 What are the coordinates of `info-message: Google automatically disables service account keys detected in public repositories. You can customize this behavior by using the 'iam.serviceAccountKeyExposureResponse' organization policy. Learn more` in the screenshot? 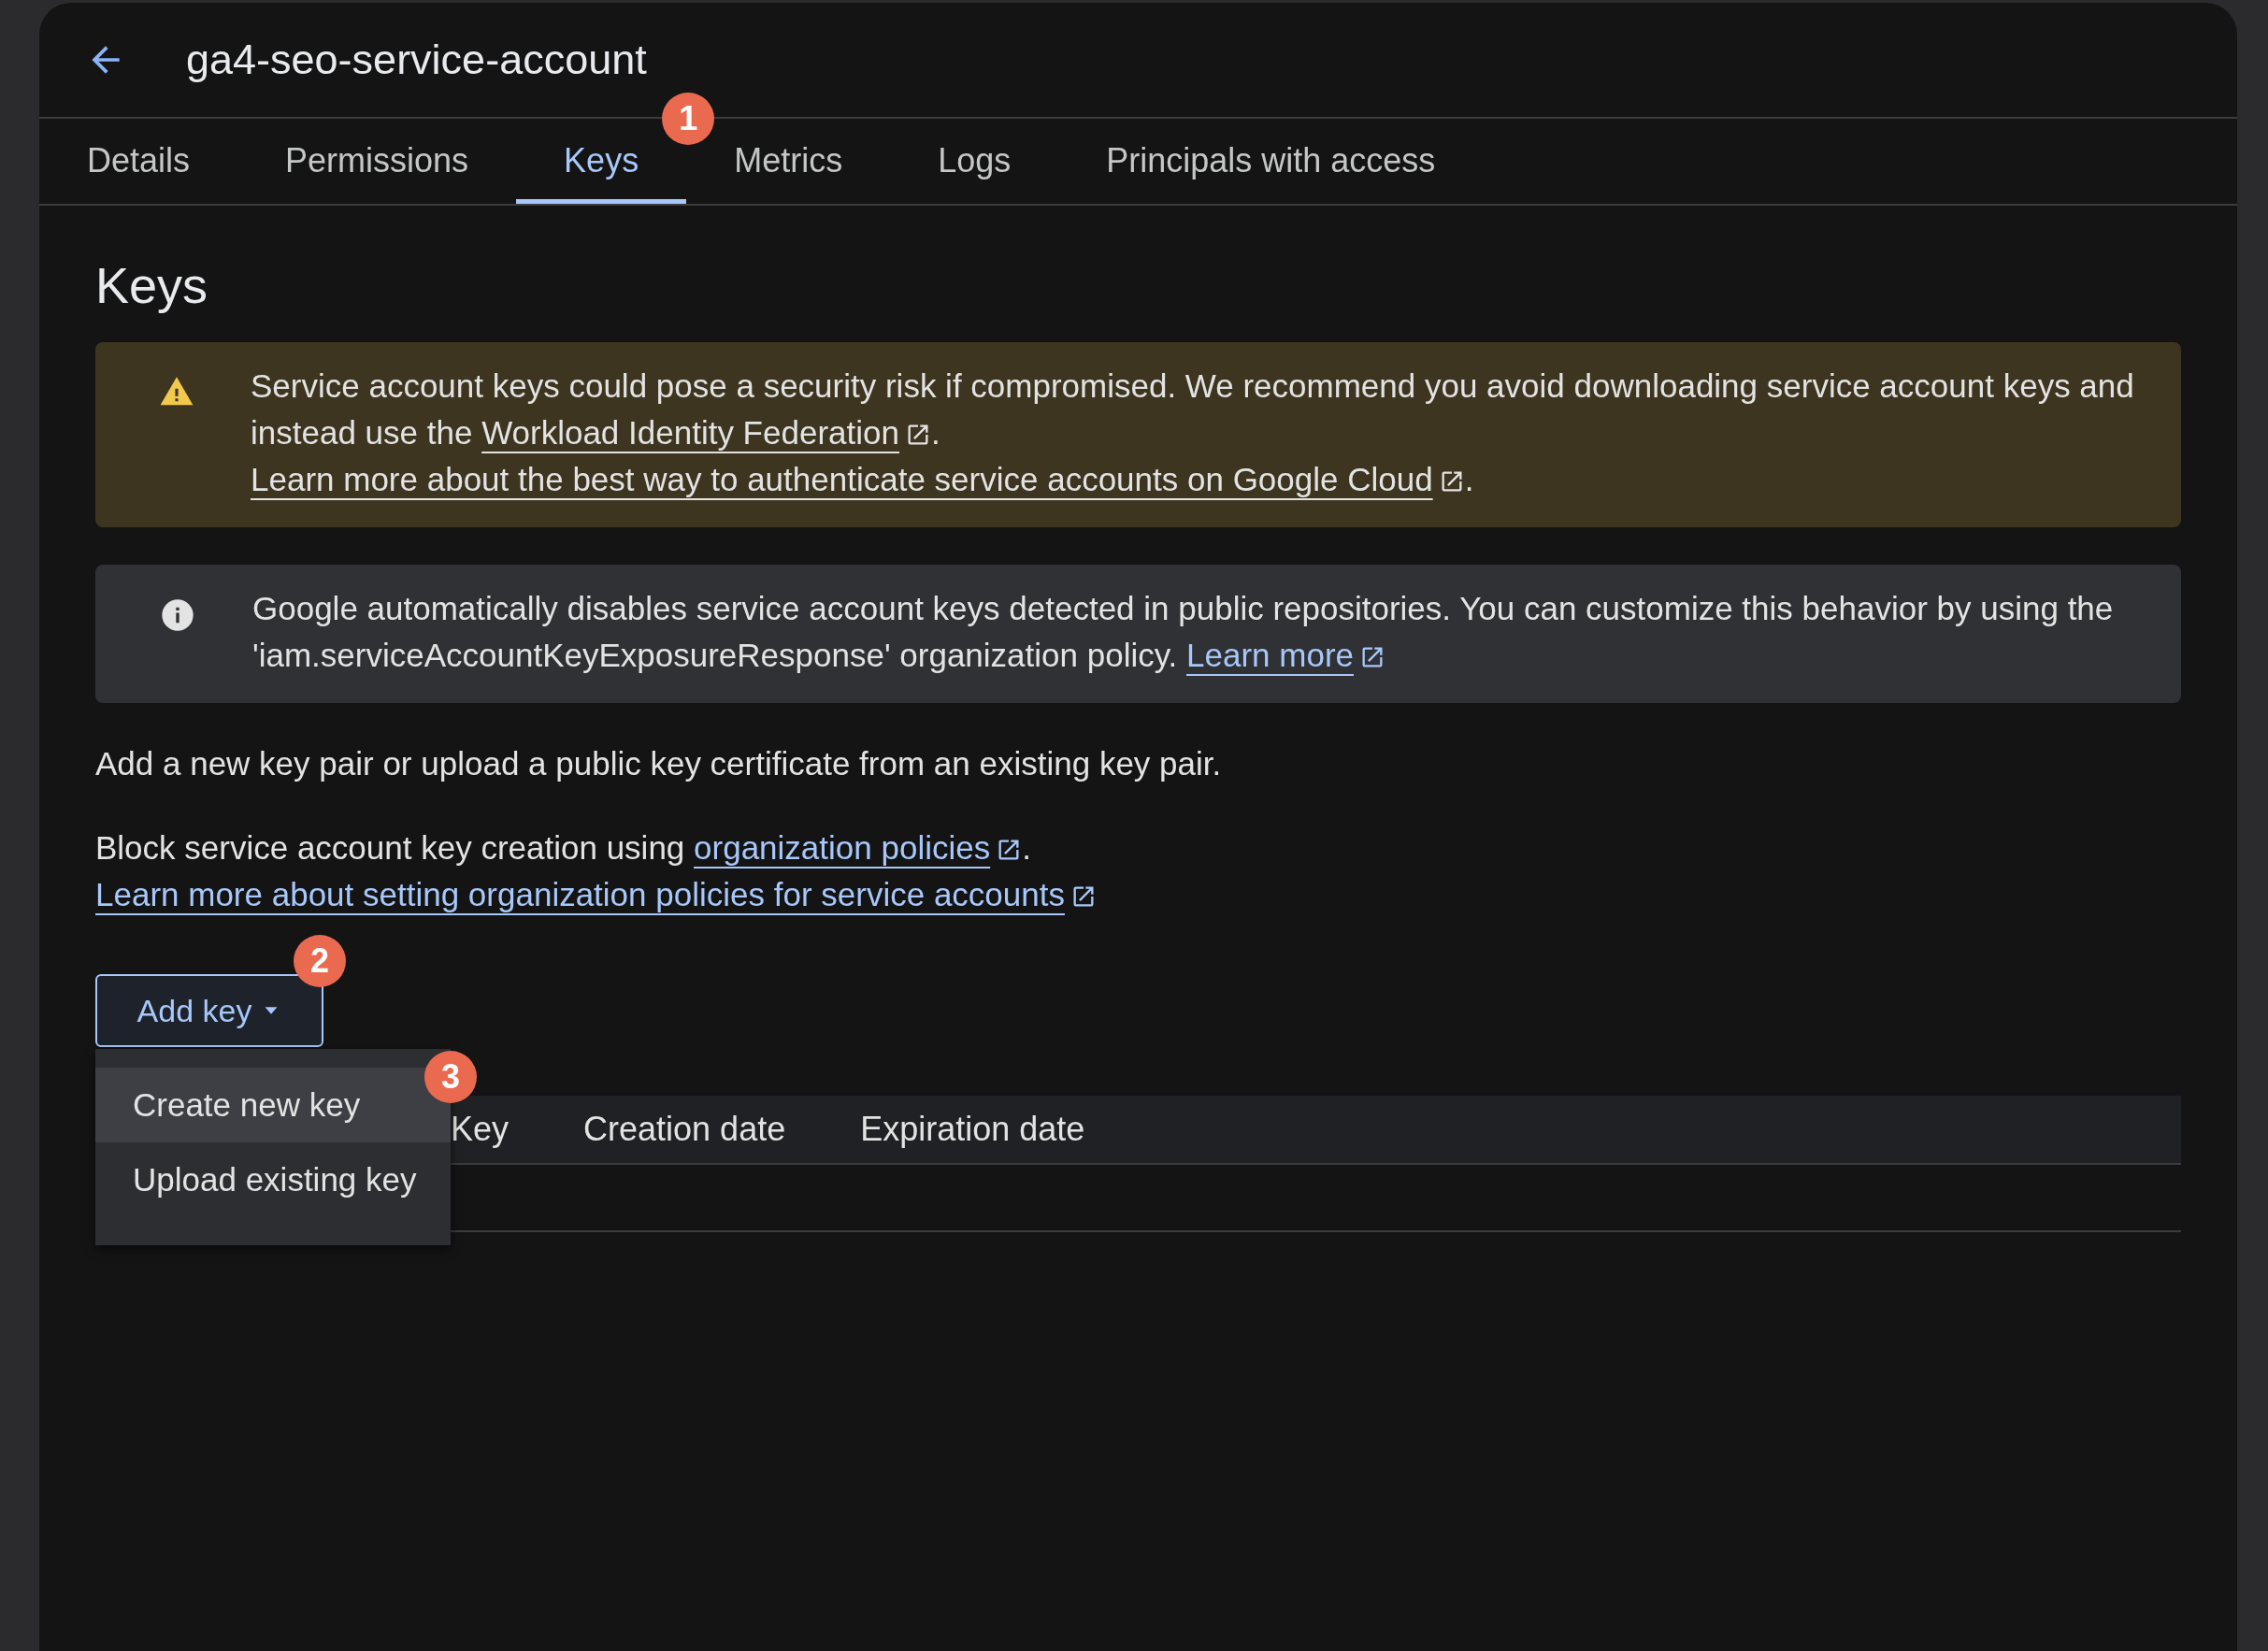 It's located at (1183, 632).